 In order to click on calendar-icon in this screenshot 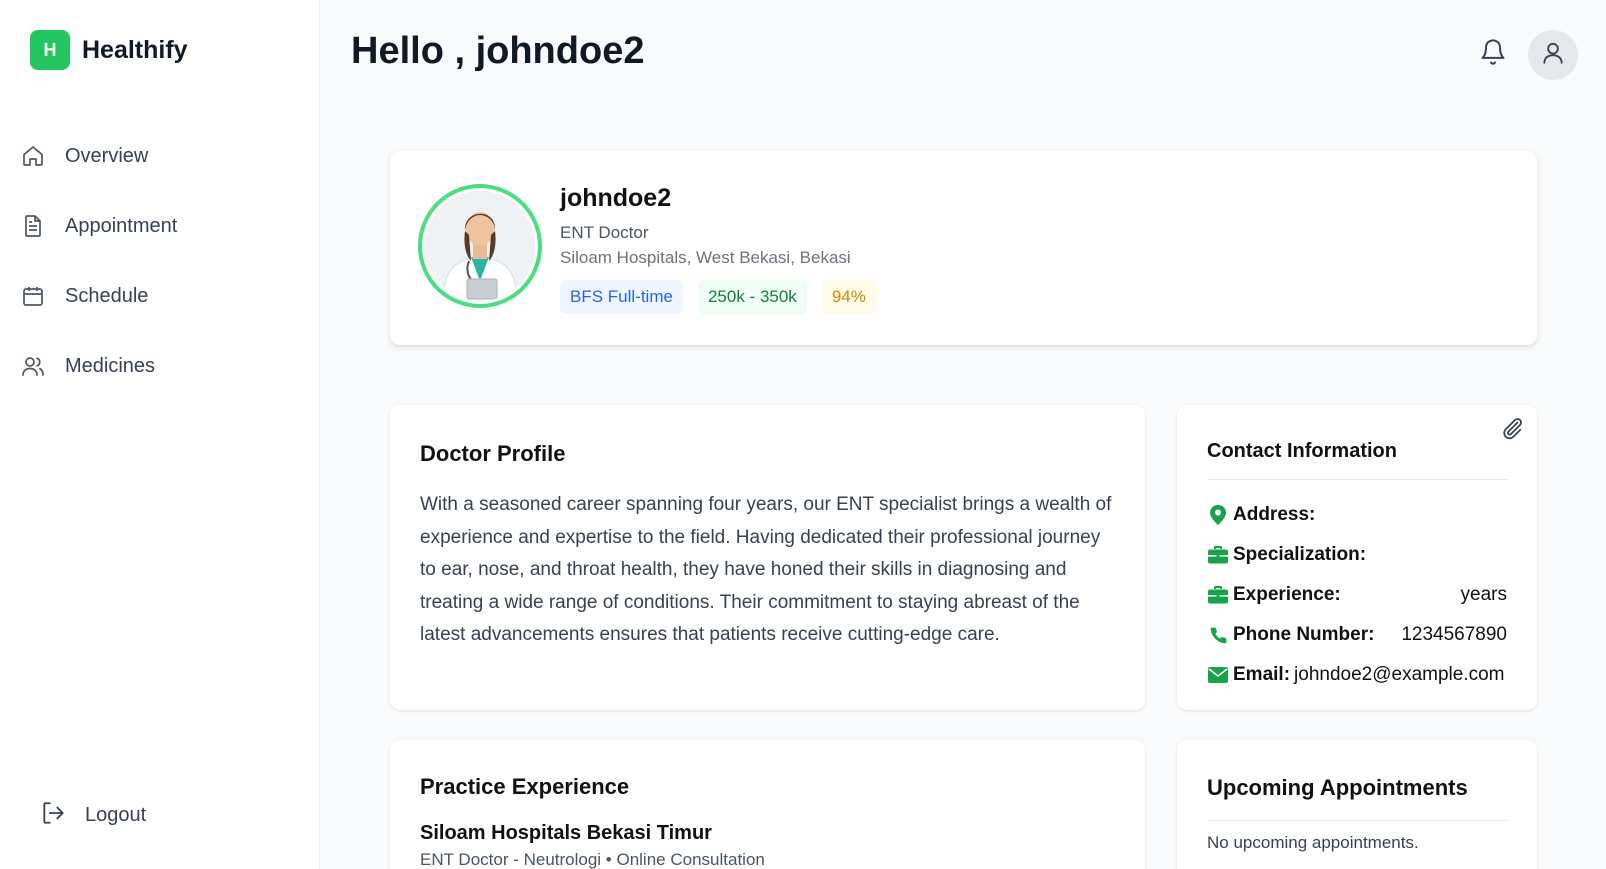, I will do `click(33, 296)`.